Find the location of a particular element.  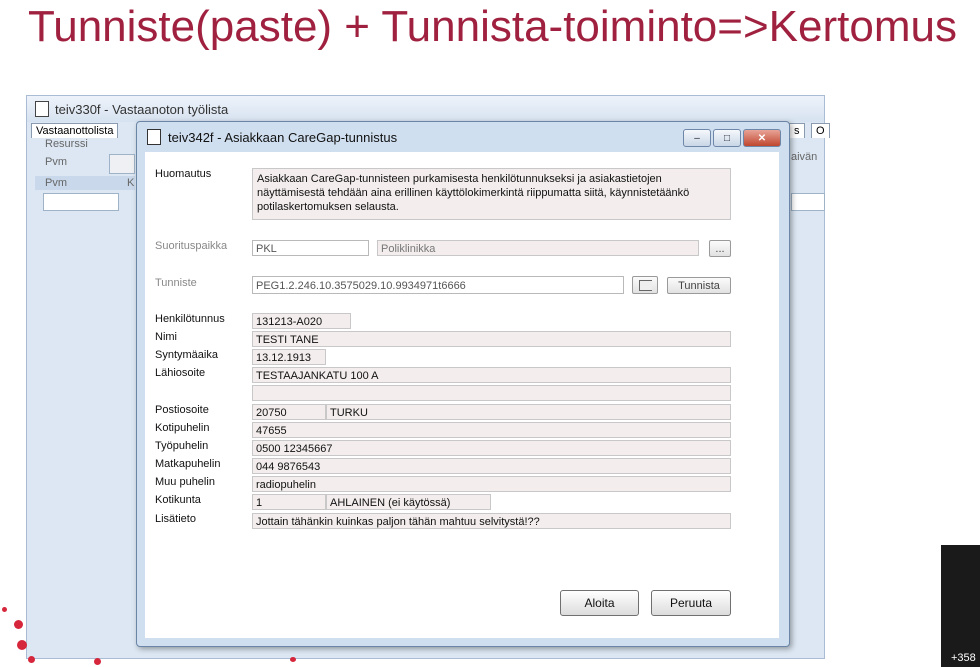

aloita-button: Aloita is located at coordinates (599, 603).